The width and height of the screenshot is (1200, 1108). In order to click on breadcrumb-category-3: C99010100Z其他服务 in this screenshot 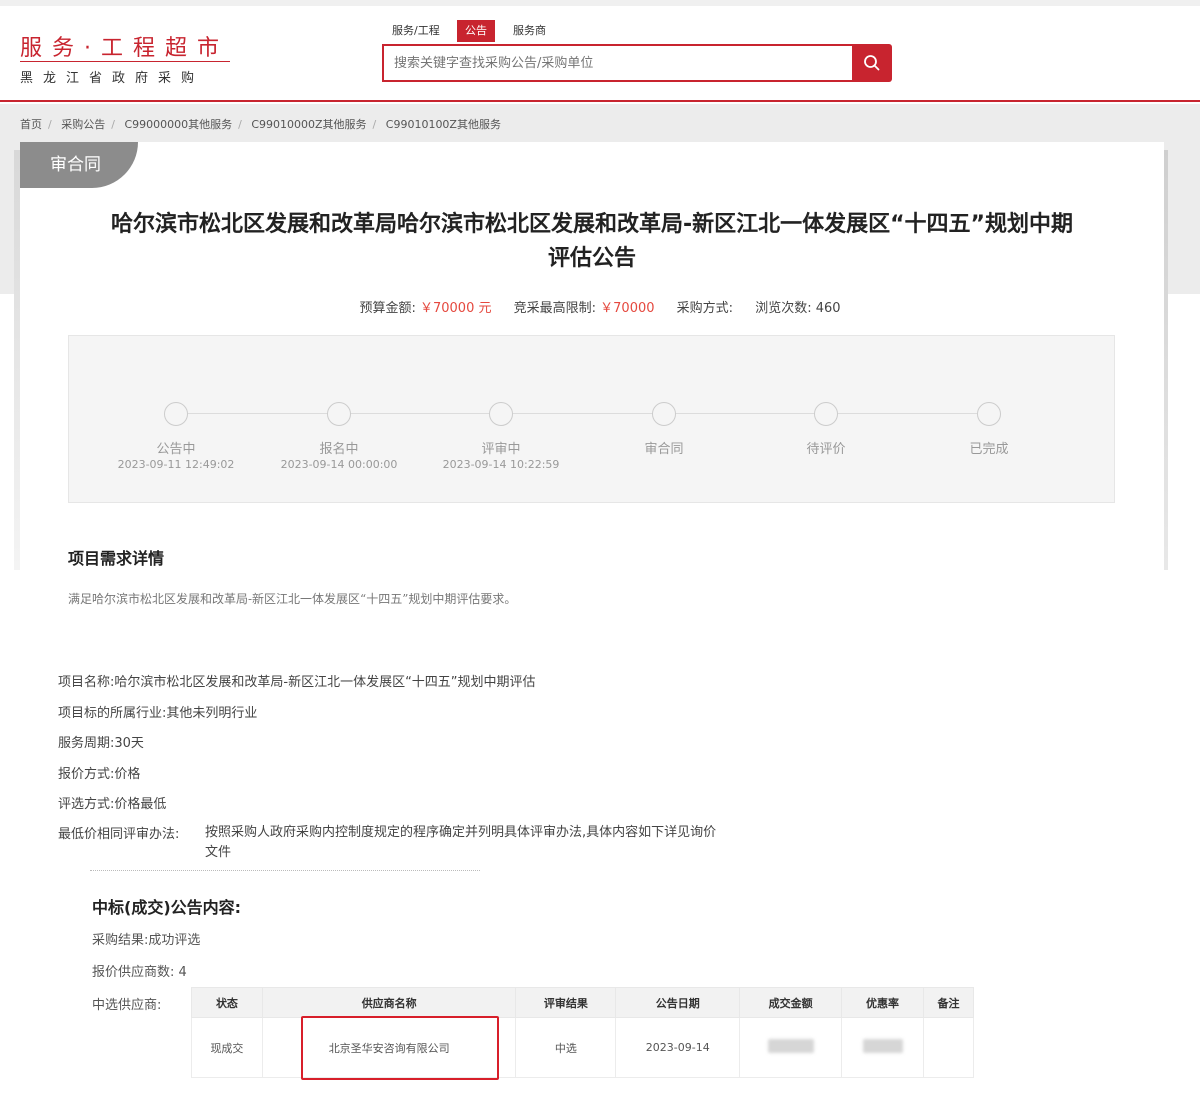, I will do `click(443, 124)`.